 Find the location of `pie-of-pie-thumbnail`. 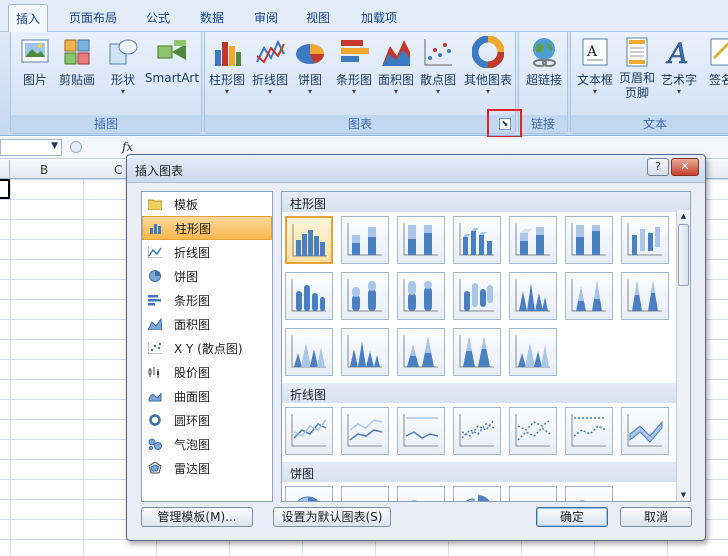

pie-of-pie-thumbnail is located at coordinates (421, 493).